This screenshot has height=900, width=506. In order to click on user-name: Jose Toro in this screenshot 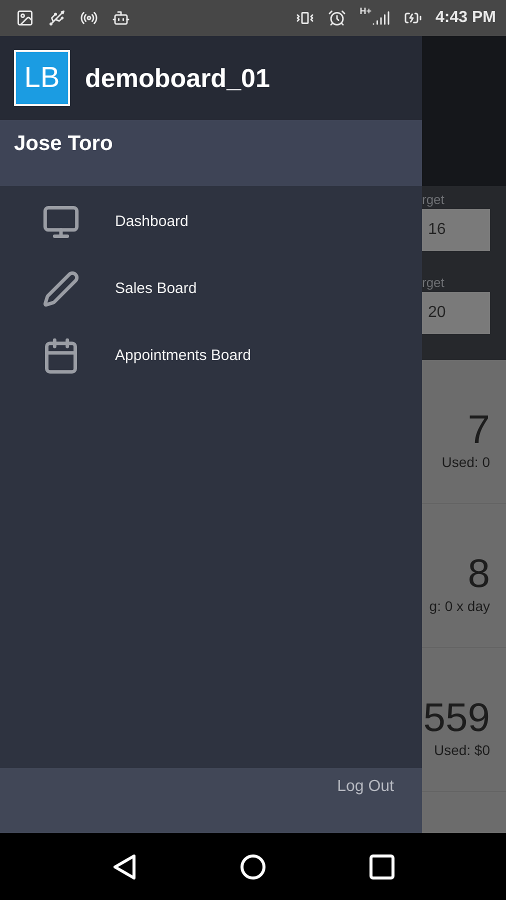, I will do `click(63, 144)`.